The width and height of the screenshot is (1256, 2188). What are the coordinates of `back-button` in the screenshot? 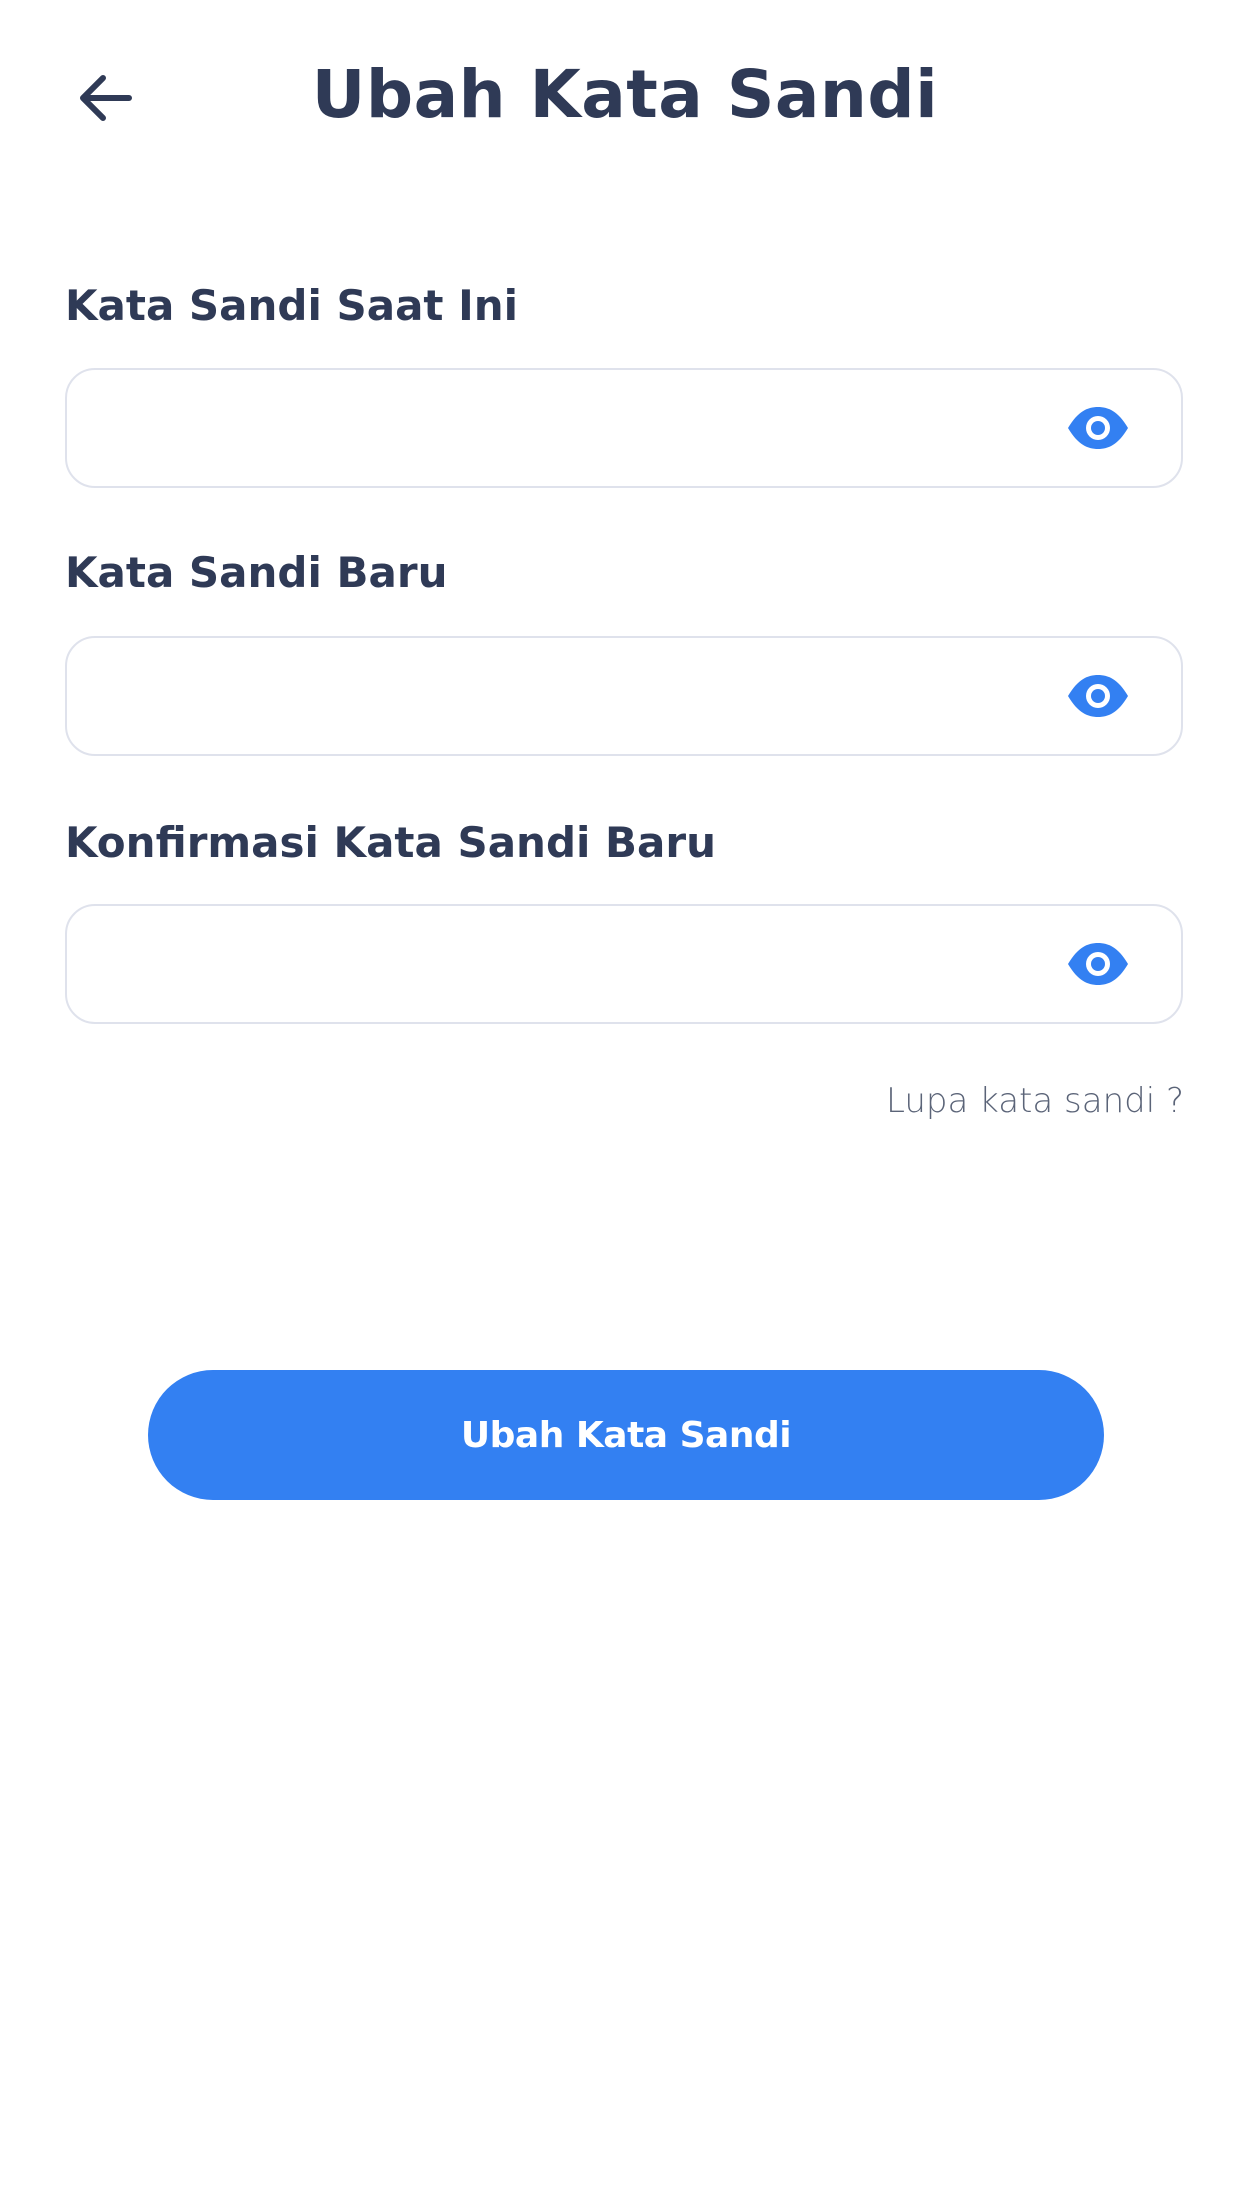 It's located at (105, 98).